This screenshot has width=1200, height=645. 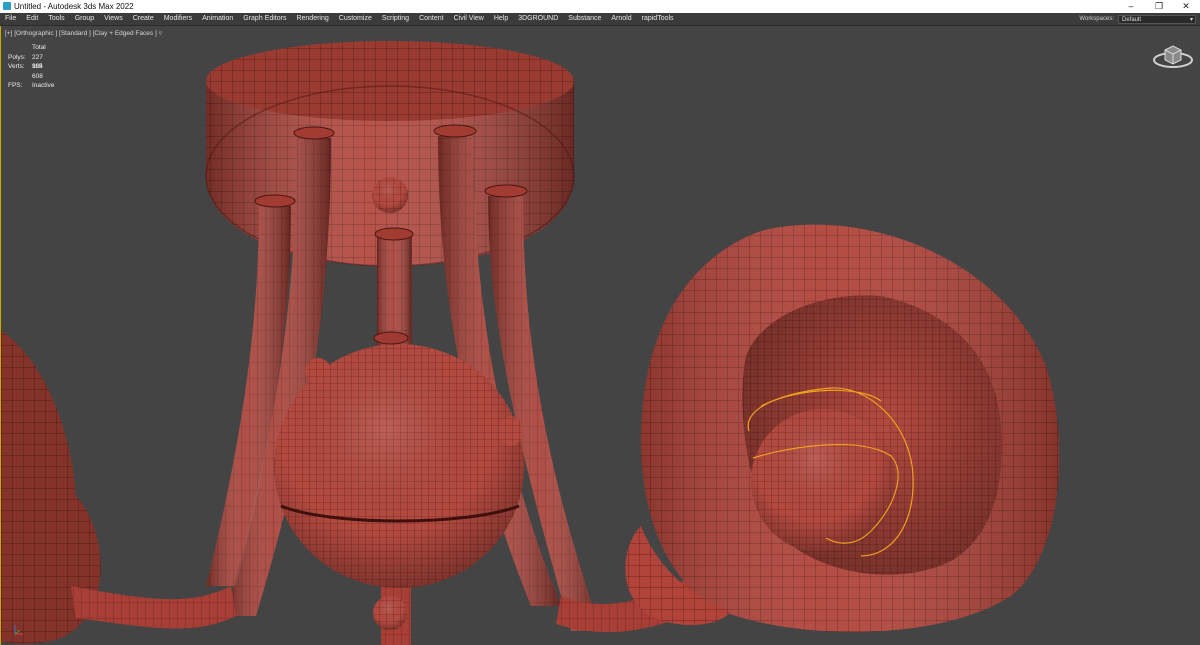 I want to click on menu-item-views: Views, so click(x=113, y=19).